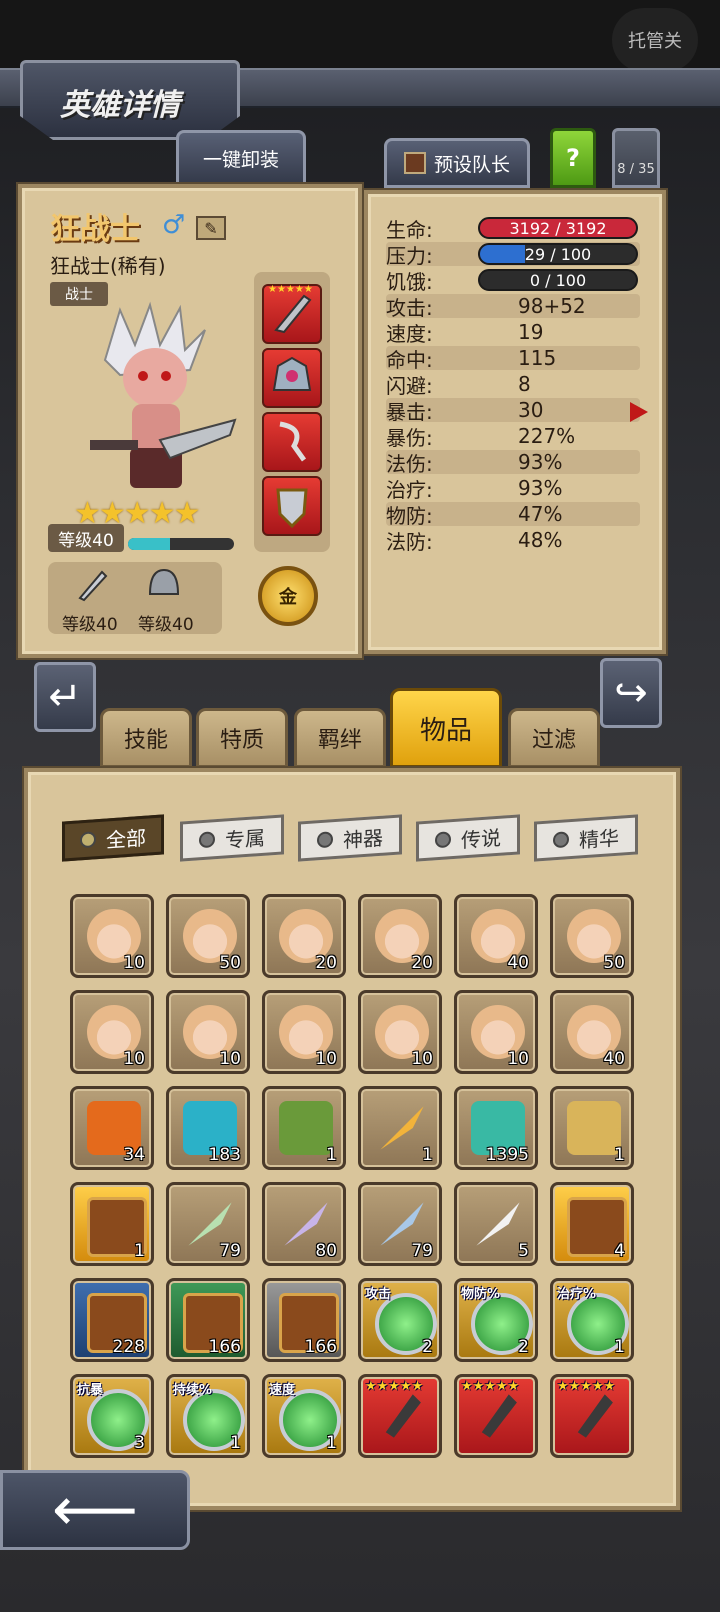  I want to click on feather-gold-icon, so click(402, 1128).